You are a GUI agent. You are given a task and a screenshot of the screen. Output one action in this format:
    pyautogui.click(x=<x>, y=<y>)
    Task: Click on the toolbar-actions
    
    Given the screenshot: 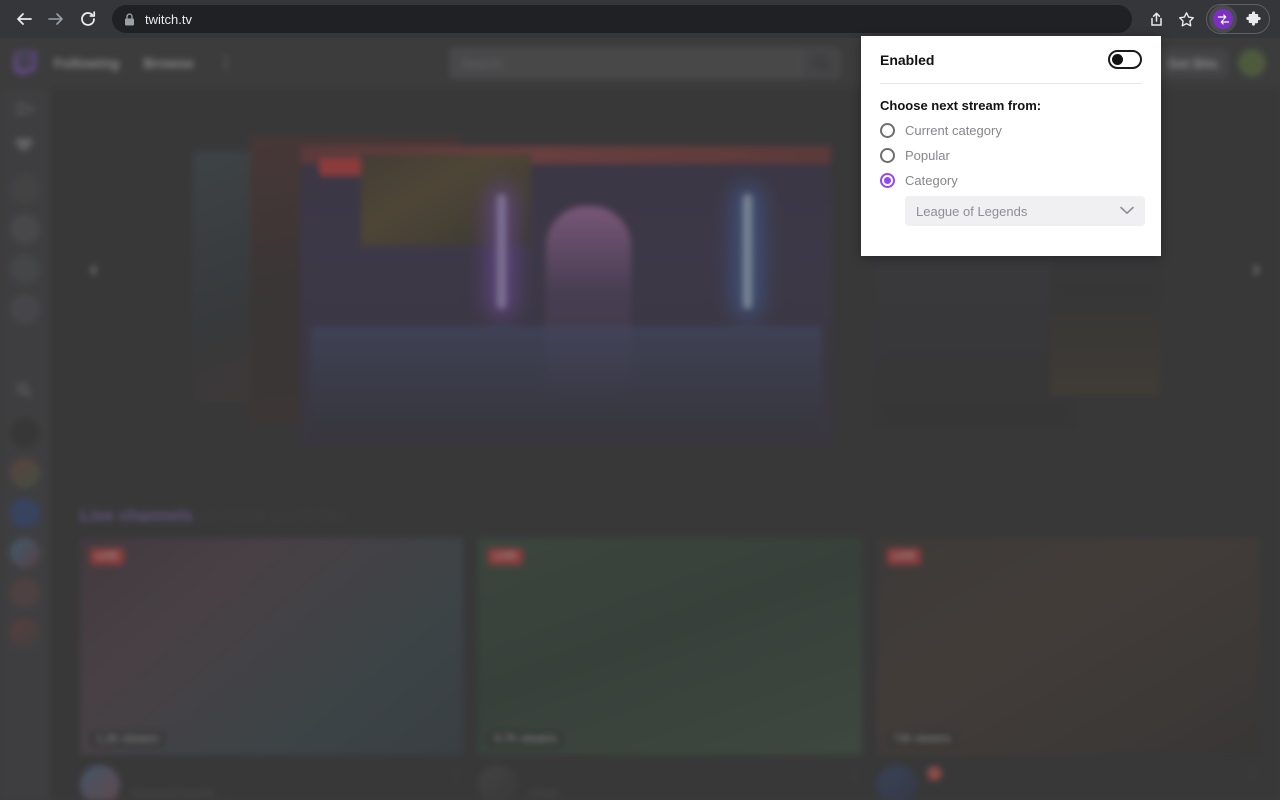 What is the action you would take?
    pyautogui.click(x=1205, y=19)
    